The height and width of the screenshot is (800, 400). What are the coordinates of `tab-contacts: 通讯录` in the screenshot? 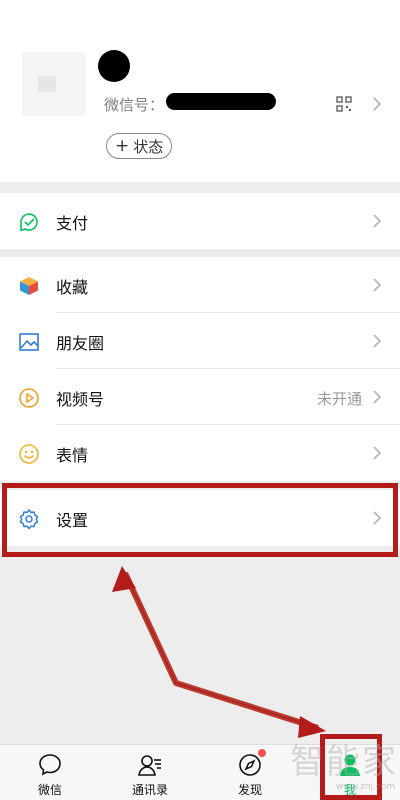 It's located at (150, 772).